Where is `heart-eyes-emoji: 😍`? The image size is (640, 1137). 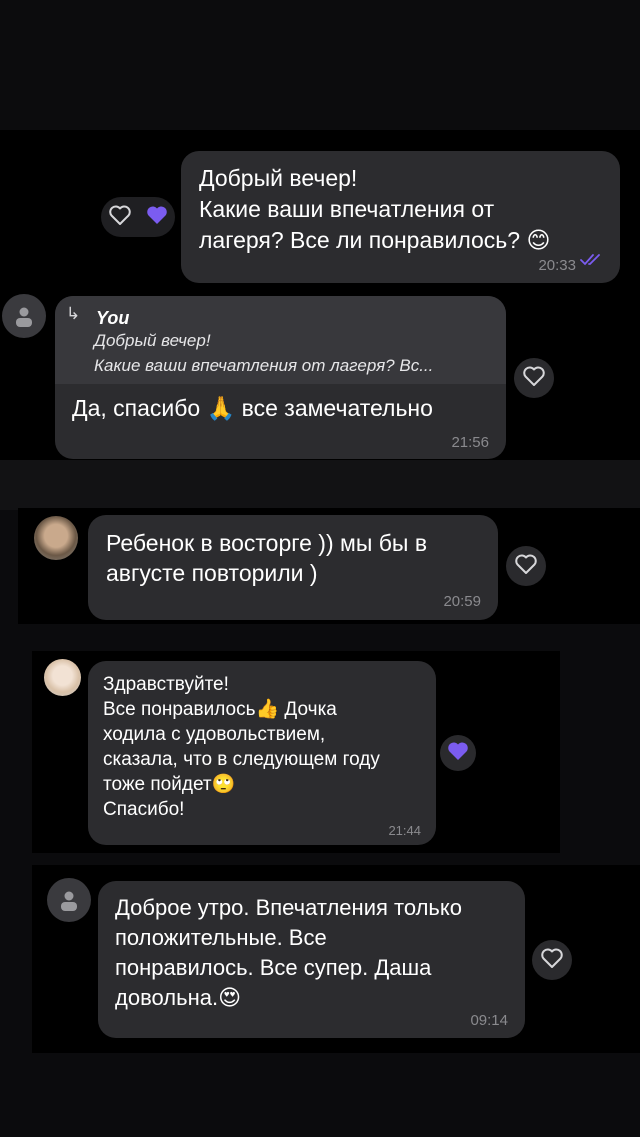 heart-eyes-emoji: 😍 is located at coordinates (229, 998).